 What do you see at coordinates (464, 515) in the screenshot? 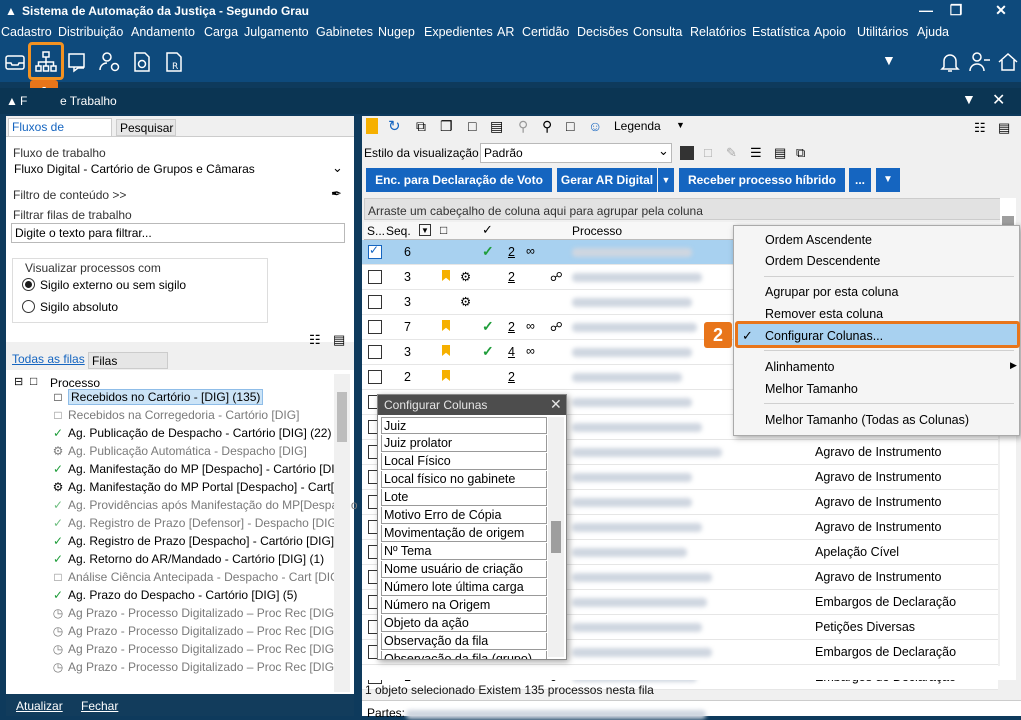
I see `column-option: Motivo Erro de Cópia` at bounding box center [464, 515].